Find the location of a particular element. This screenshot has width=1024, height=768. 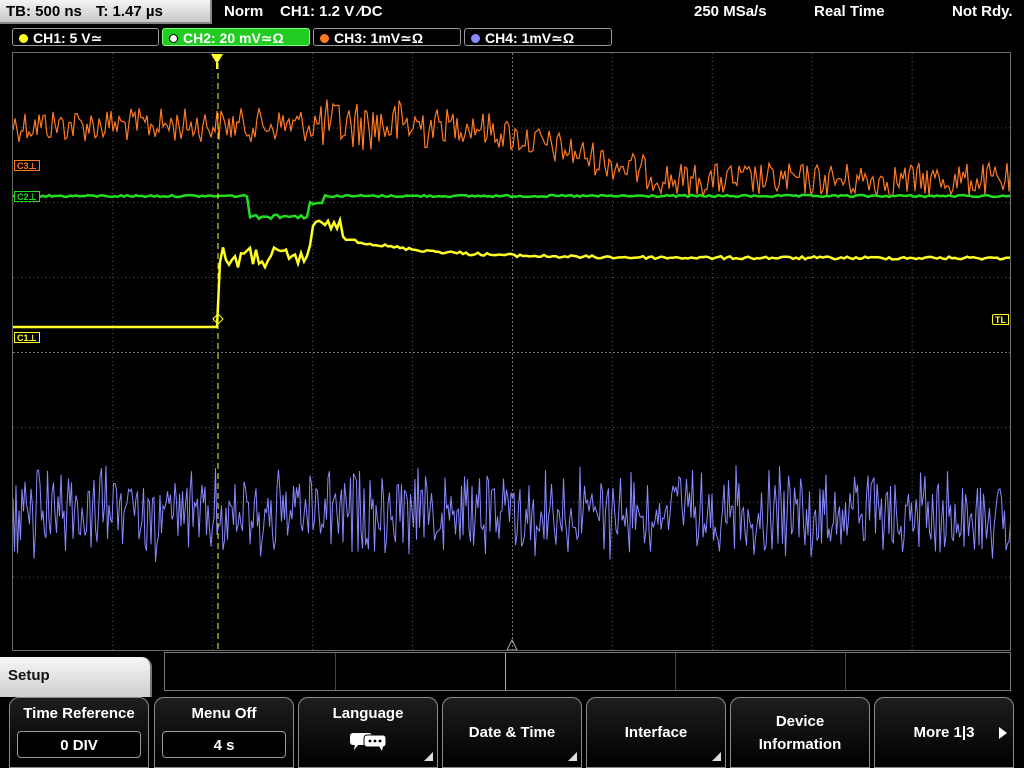

time-reference-icon is located at coordinates (512, 644).